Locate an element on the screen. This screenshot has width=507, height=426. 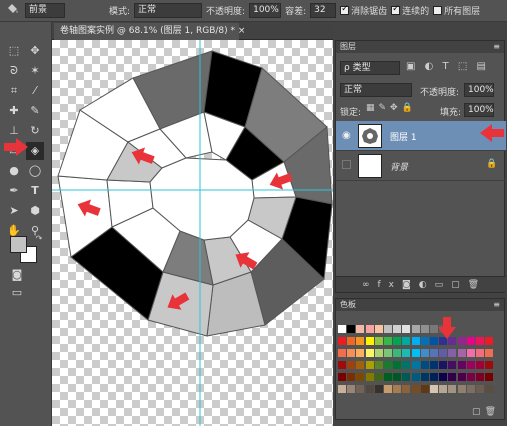
layer-name: 背景 is located at coordinates (399, 166).